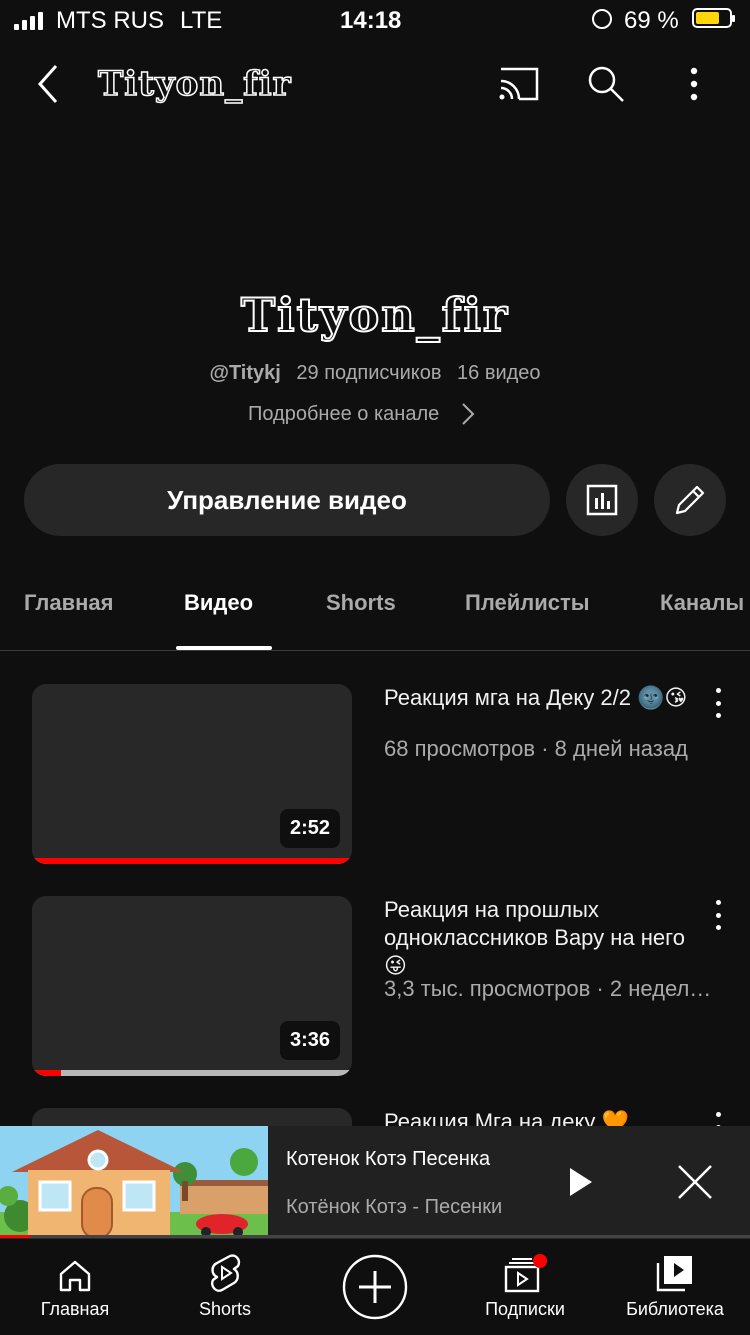 The image size is (750, 1335). Describe the element at coordinates (675, 1269) in the screenshot. I see `library-icon` at that location.